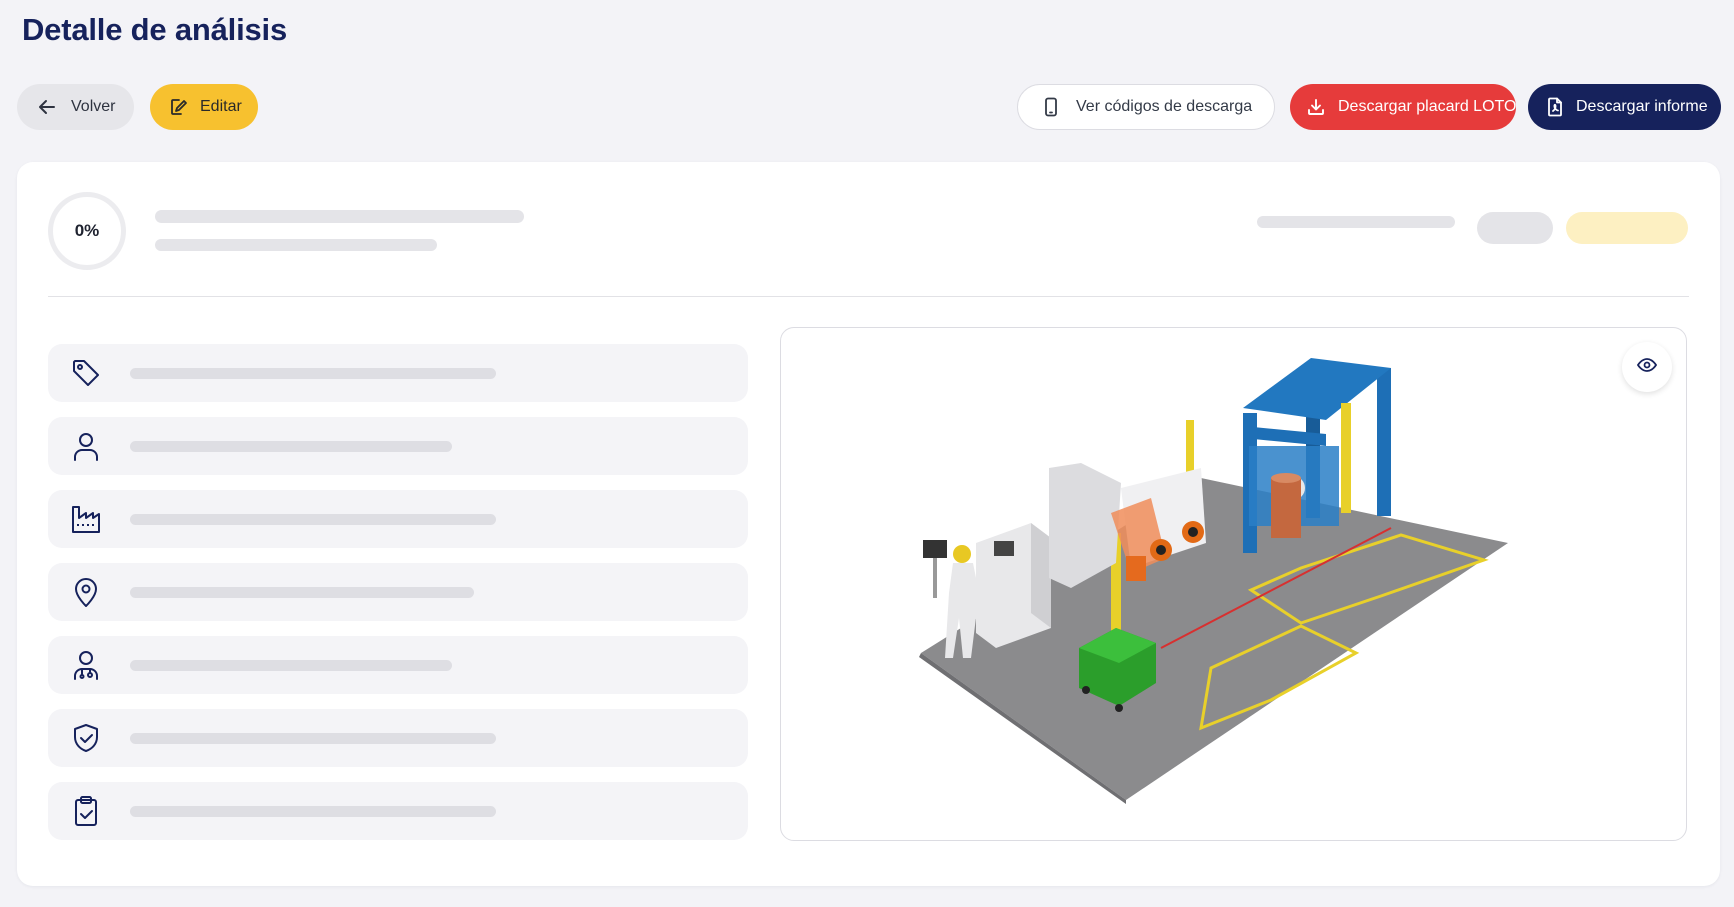 This screenshot has height=907, width=1734. What do you see at coordinates (178, 107) in the screenshot?
I see `edit-icon` at bounding box center [178, 107].